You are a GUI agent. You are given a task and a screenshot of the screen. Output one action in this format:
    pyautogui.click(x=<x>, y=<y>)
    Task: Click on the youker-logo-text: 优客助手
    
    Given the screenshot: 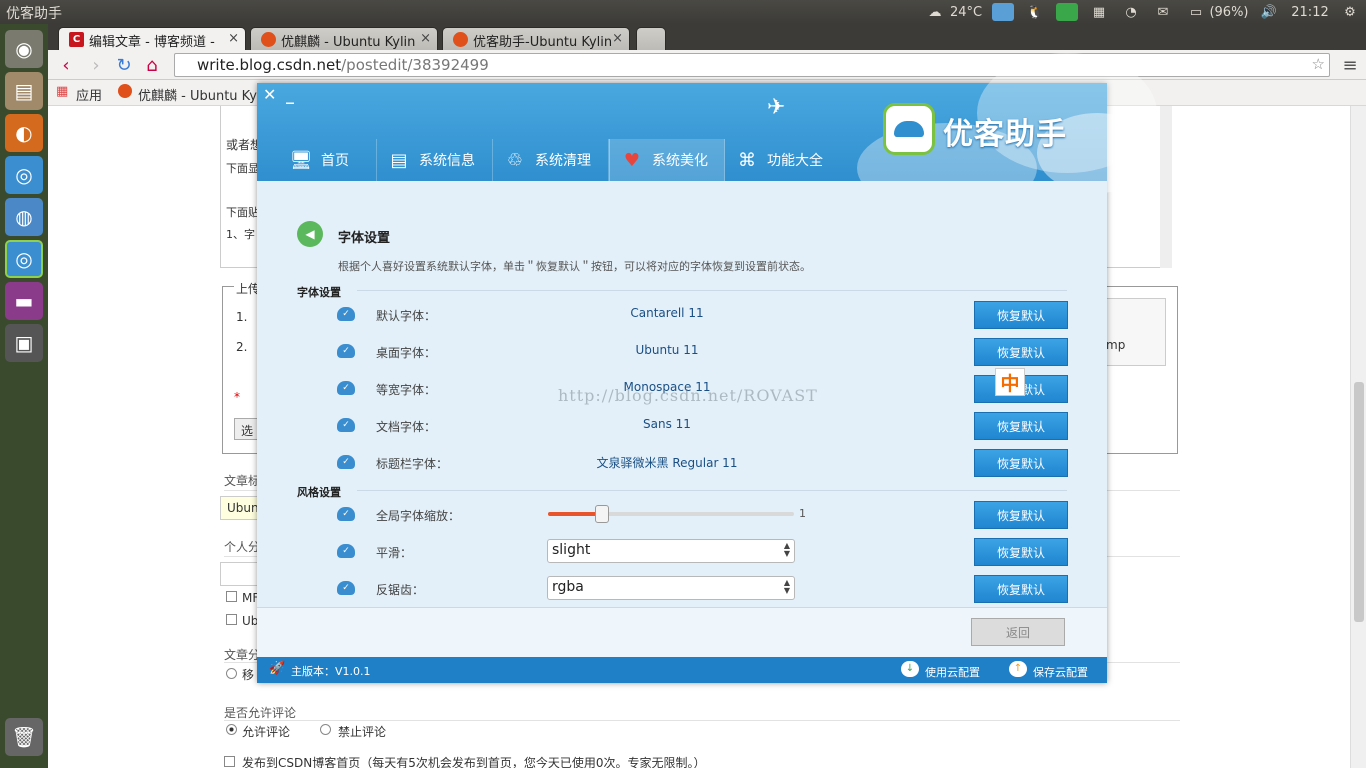 What is the action you would take?
    pyautogui.click(x=1005, y=134)
    